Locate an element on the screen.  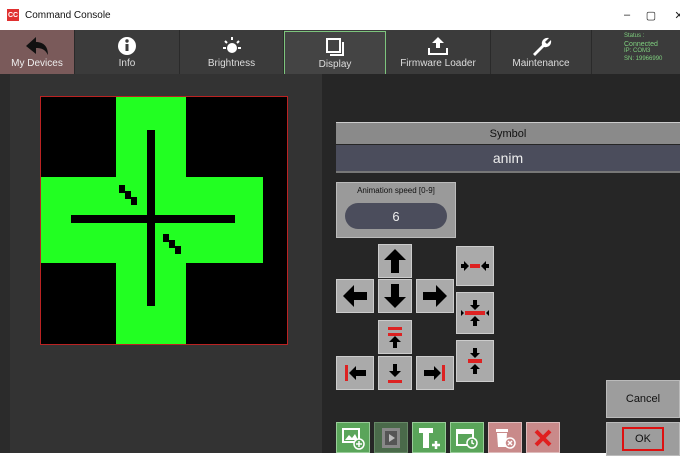
close-button: ✕ is located at coordinates (672, 15).